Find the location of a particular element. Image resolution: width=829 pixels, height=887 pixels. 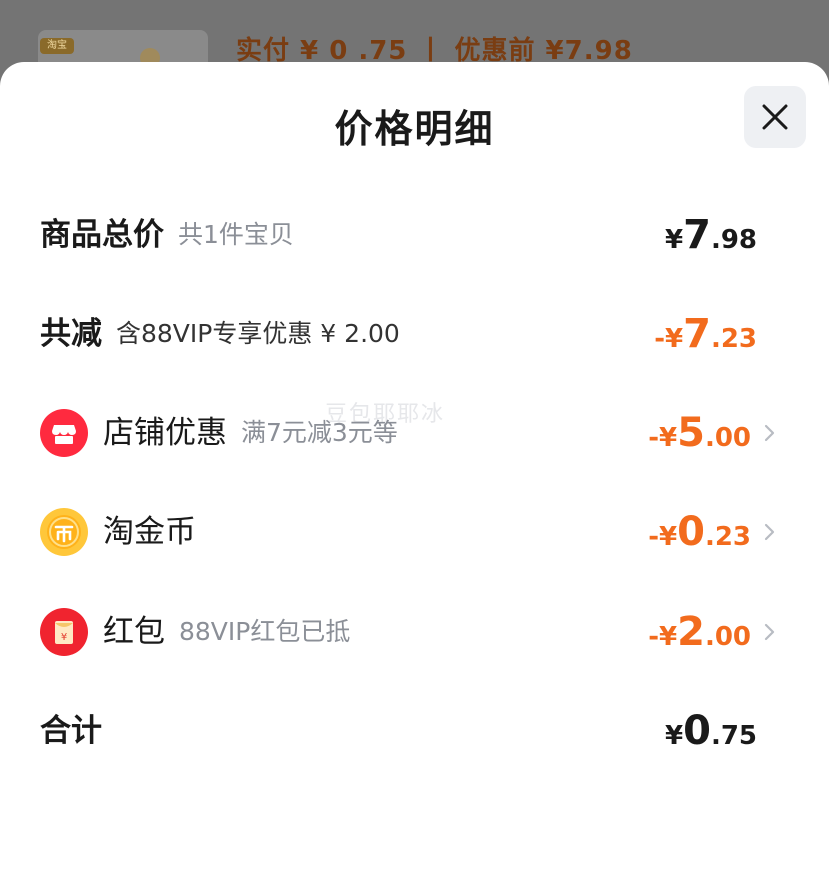

row-label: 合计 is located at coordinates (71, 731).